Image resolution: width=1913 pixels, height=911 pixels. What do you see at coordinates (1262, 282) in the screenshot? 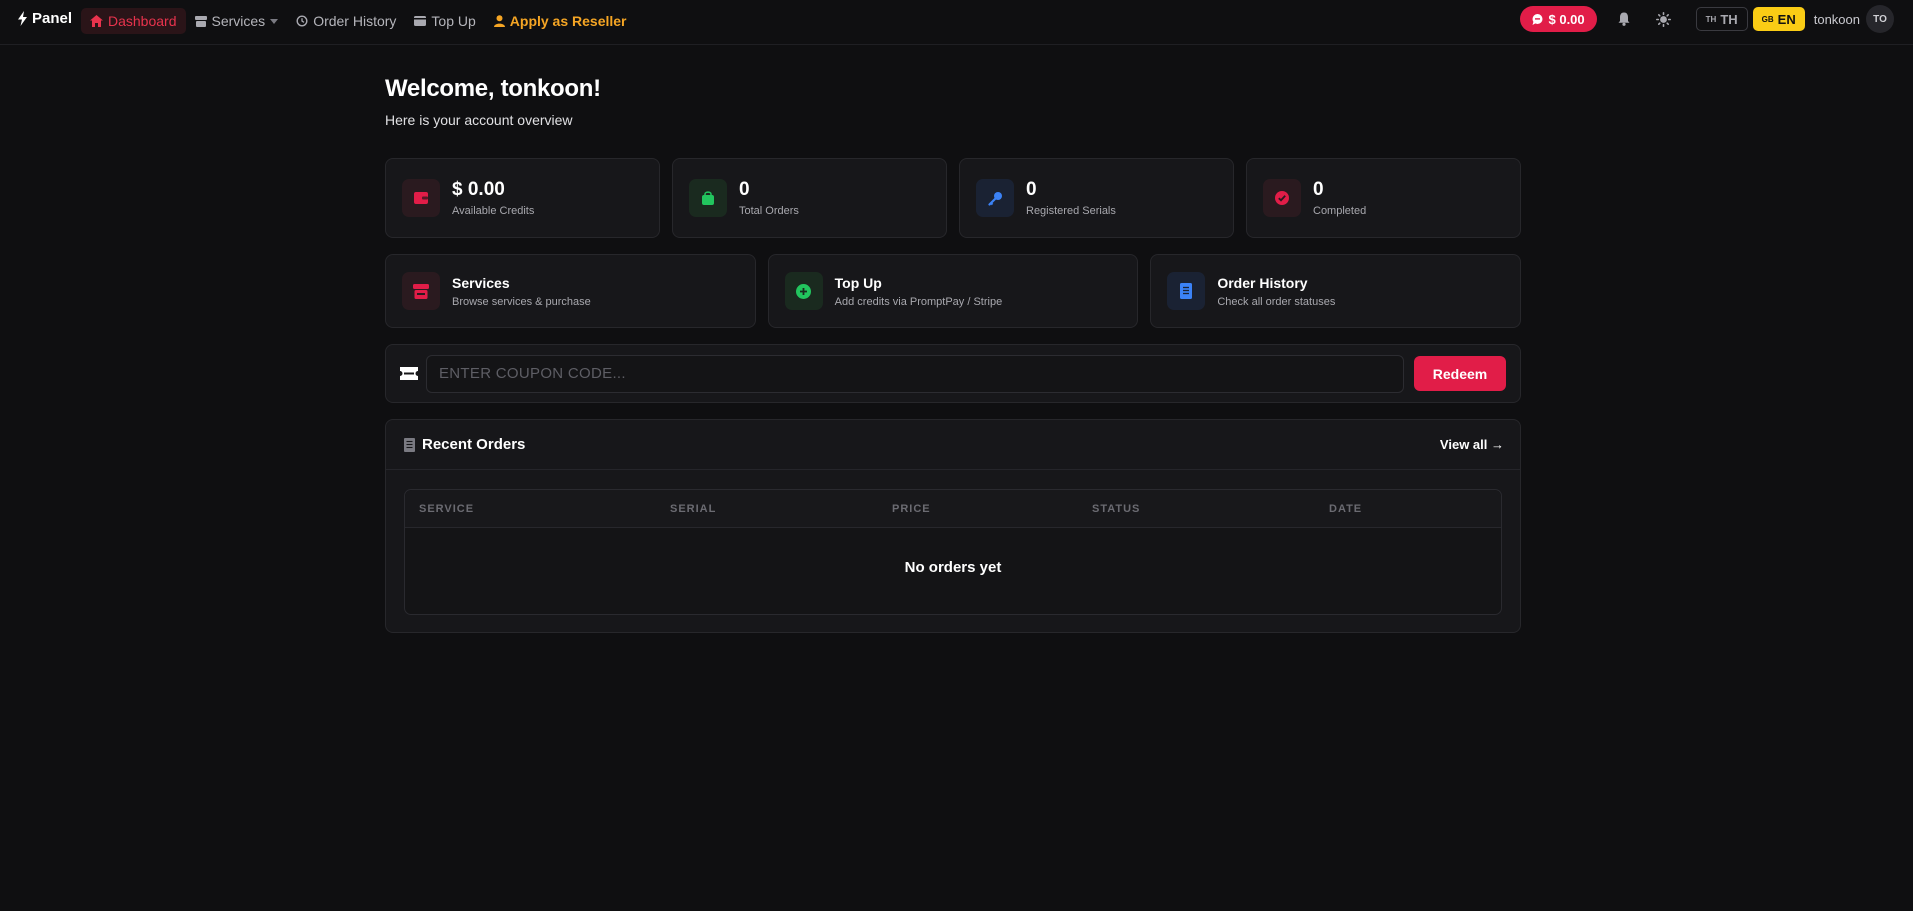
I see `quick-link-title: Order History` at bounding box center [1262, 282].